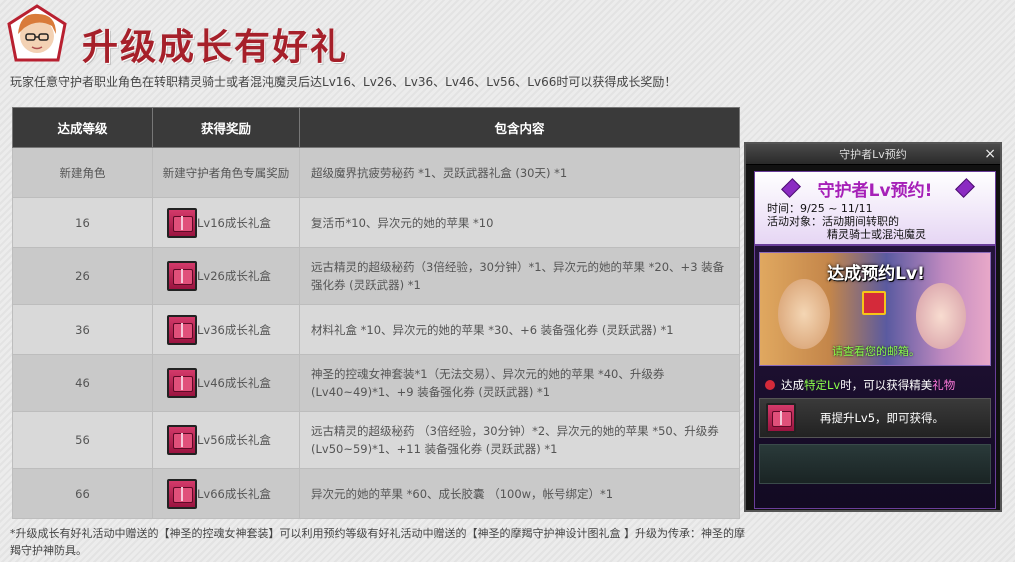  I want to click on row-reward: Lv26成长礼盒, so click(226, 276).